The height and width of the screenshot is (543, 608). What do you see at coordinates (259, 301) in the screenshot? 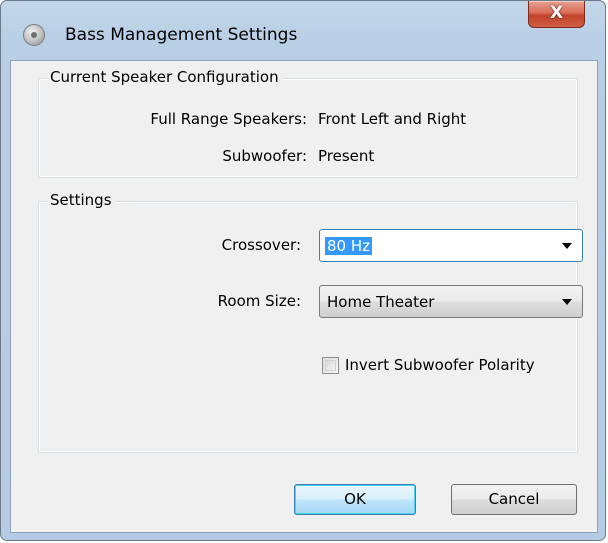
I see `room-size-label: Room Size:` at bounding box center [259, 301].